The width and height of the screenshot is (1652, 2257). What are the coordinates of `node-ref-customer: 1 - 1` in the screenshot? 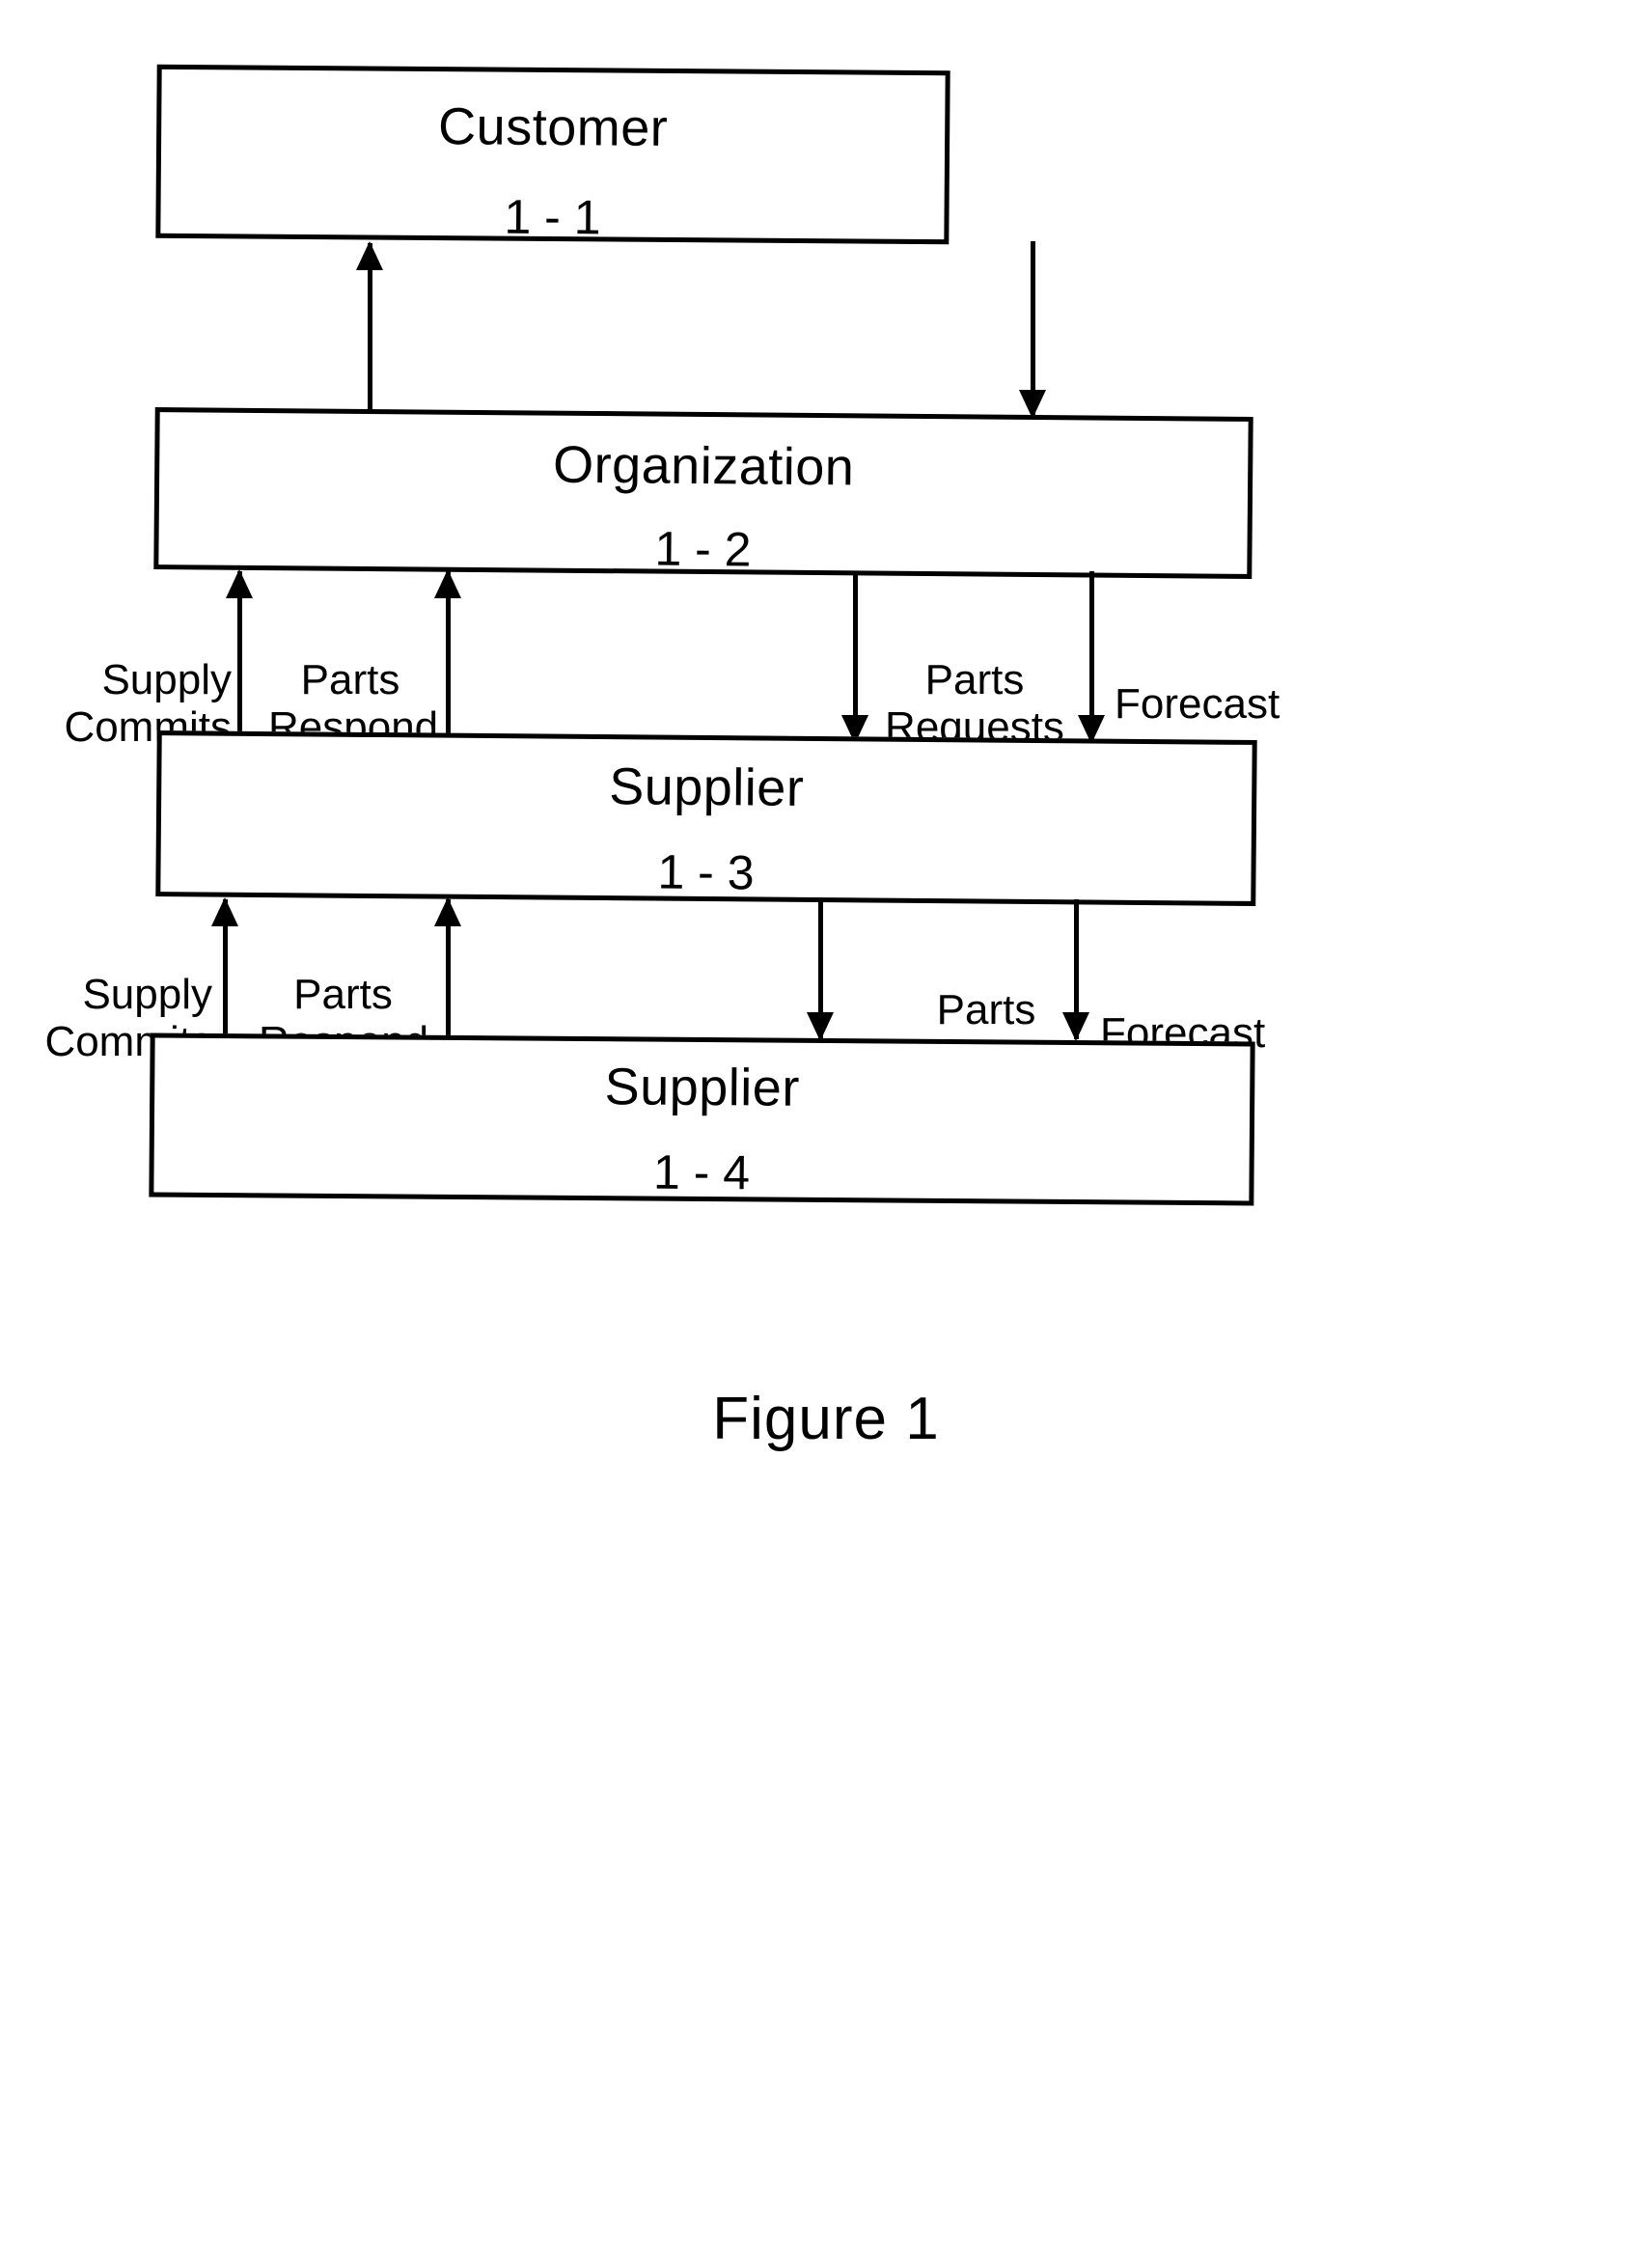 It's located at (552, 217).